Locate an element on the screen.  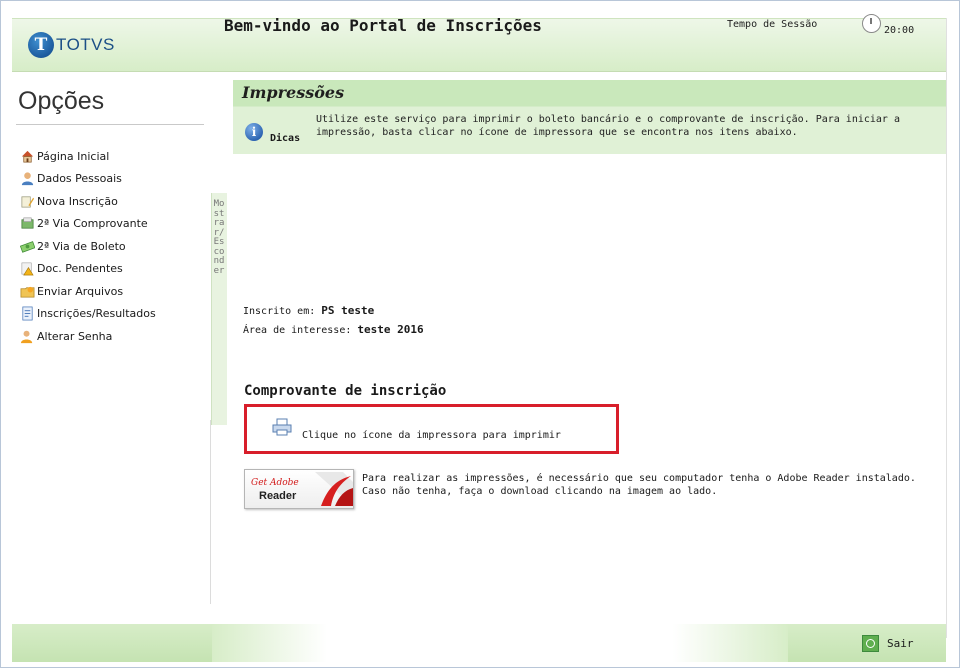
money-icon is located at coordinates (27, 246).